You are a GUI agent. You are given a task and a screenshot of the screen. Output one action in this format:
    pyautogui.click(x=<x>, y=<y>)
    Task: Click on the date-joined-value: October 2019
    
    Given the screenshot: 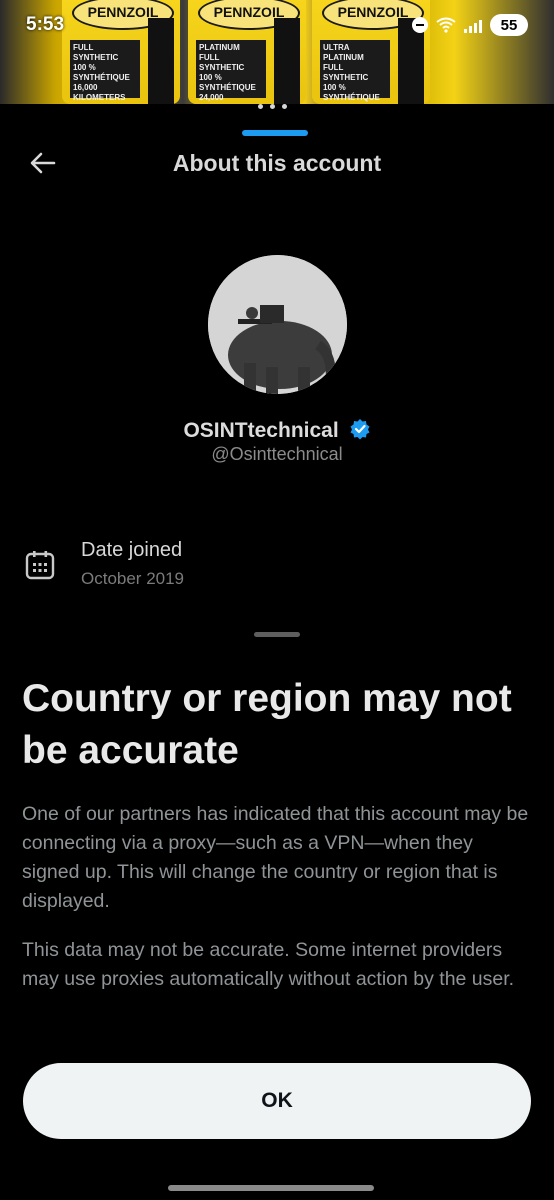 What is the action you would take?
    pyautogui.click(x=133, y=578)
    